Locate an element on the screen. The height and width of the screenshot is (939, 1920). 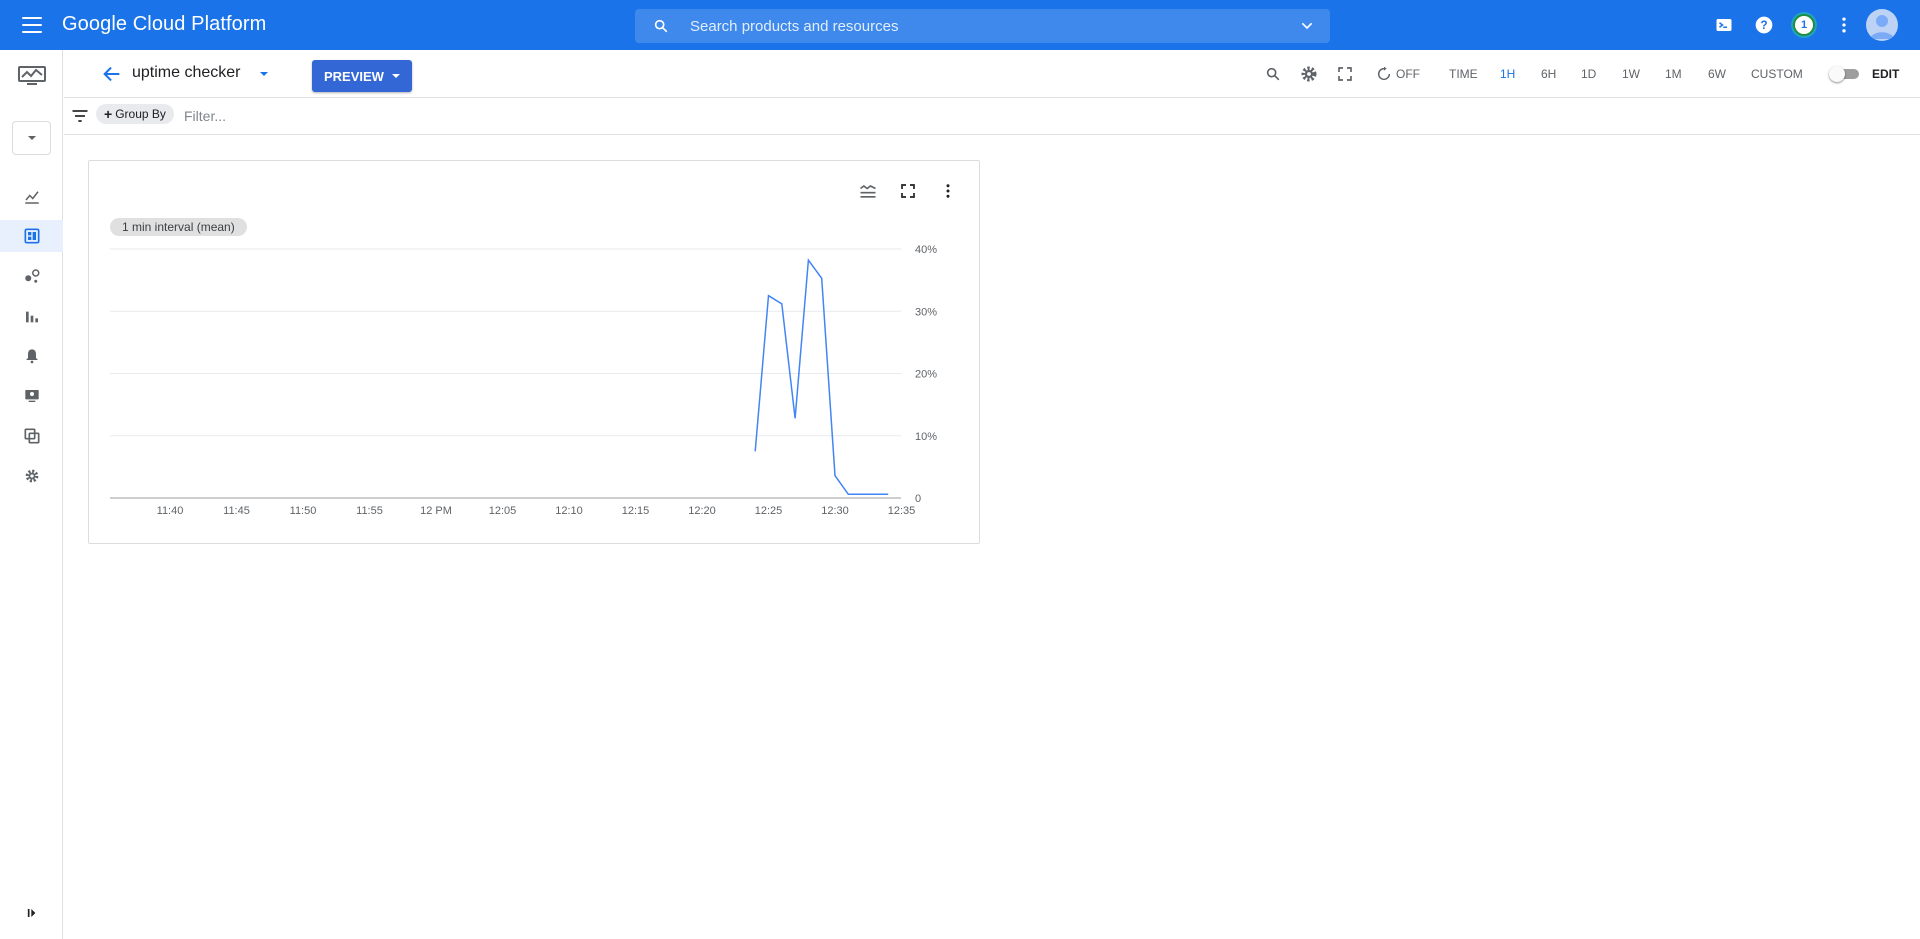
y-tick-label: 30% is located at coordinates (926, 312).